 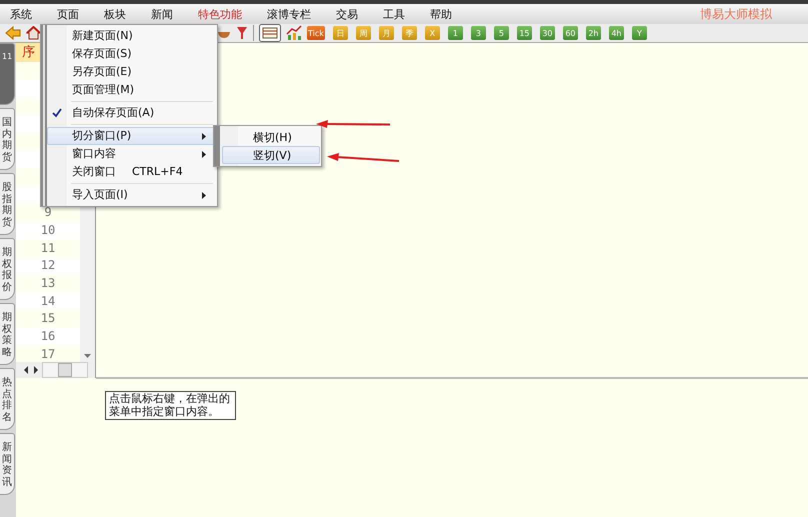 I want to click on app-title: 博易大师模拟, so click(x=736, y=14).